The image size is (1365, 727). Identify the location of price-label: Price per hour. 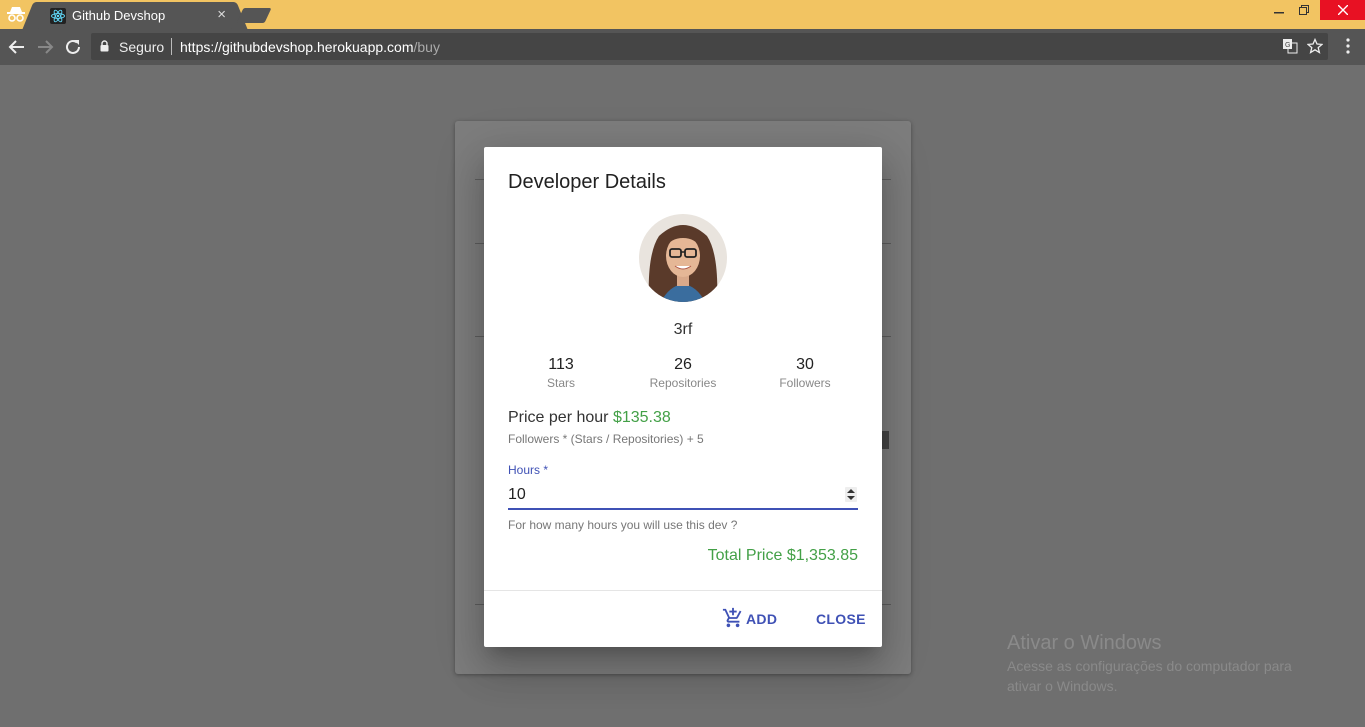
(558, 417).